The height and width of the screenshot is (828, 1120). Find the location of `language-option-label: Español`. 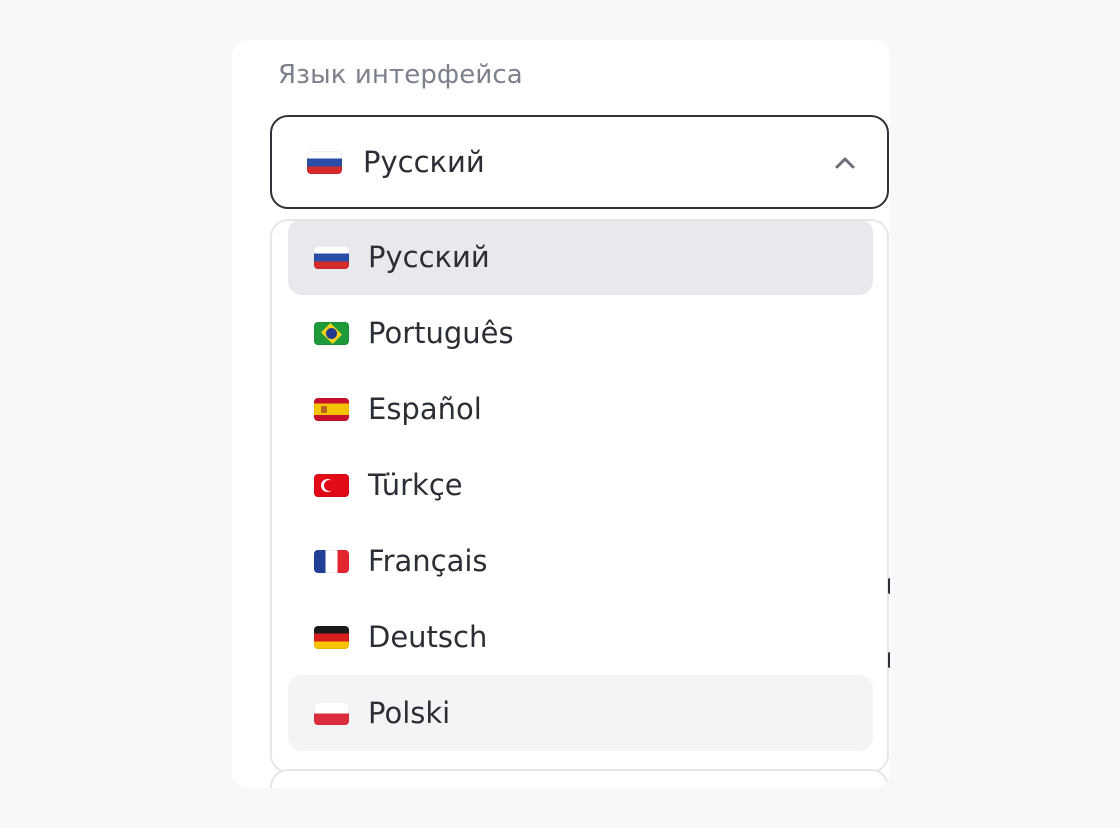

language-option-label: Español is located at coordinates (425, 409).